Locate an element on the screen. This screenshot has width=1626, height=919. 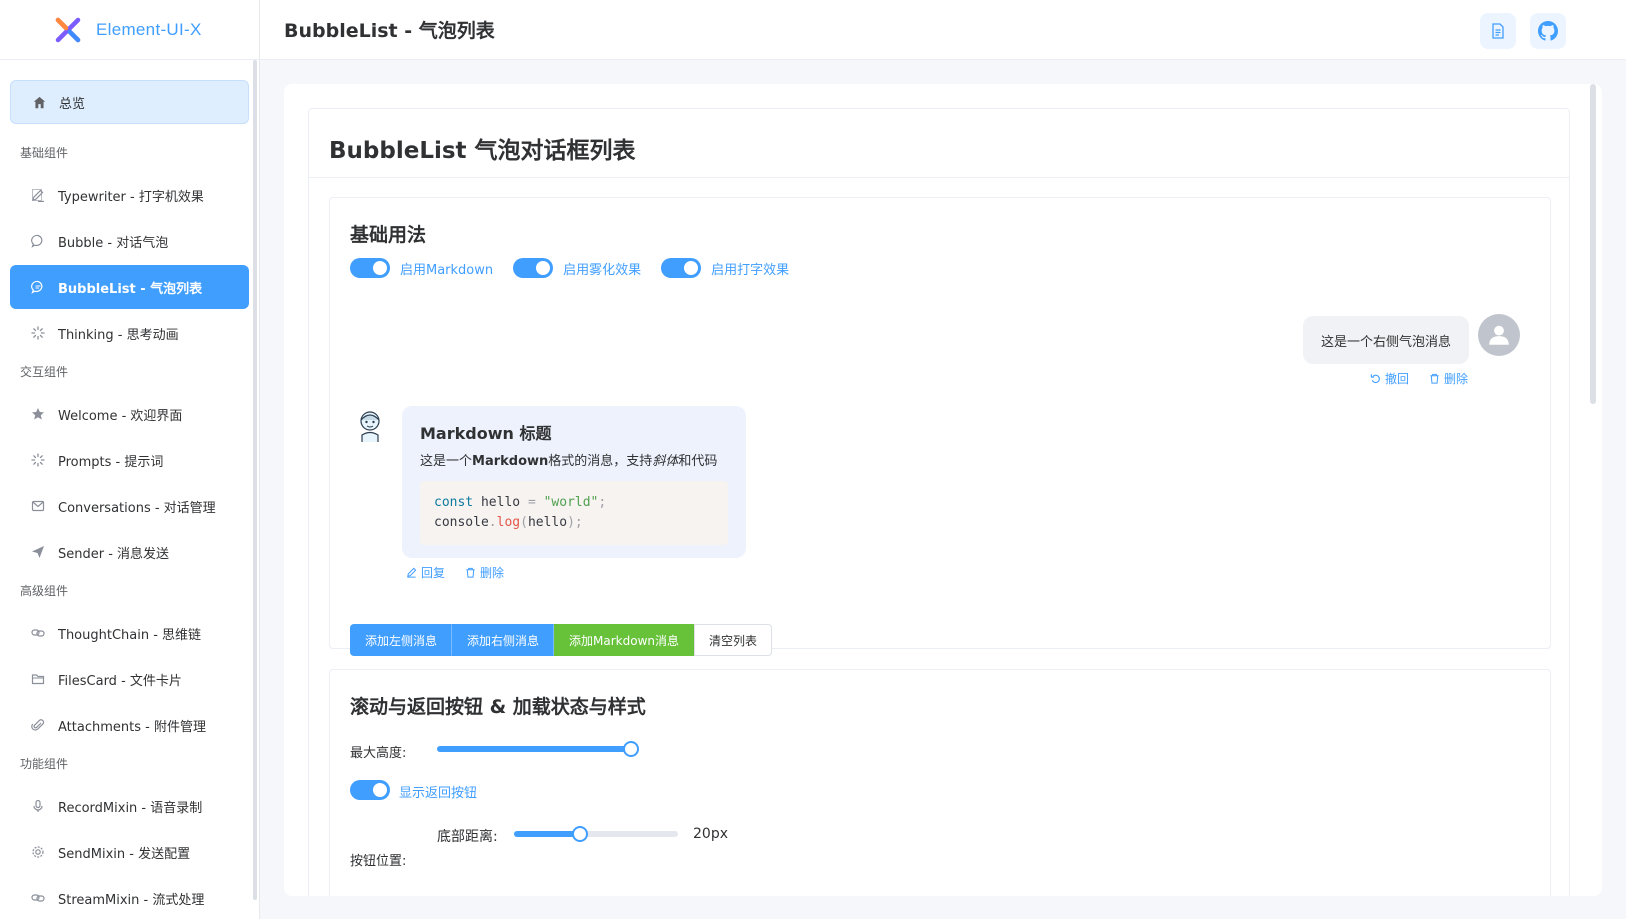
sidebar-item-label: StreamMixin - 流式处理 is located at coordinates (131, 900).